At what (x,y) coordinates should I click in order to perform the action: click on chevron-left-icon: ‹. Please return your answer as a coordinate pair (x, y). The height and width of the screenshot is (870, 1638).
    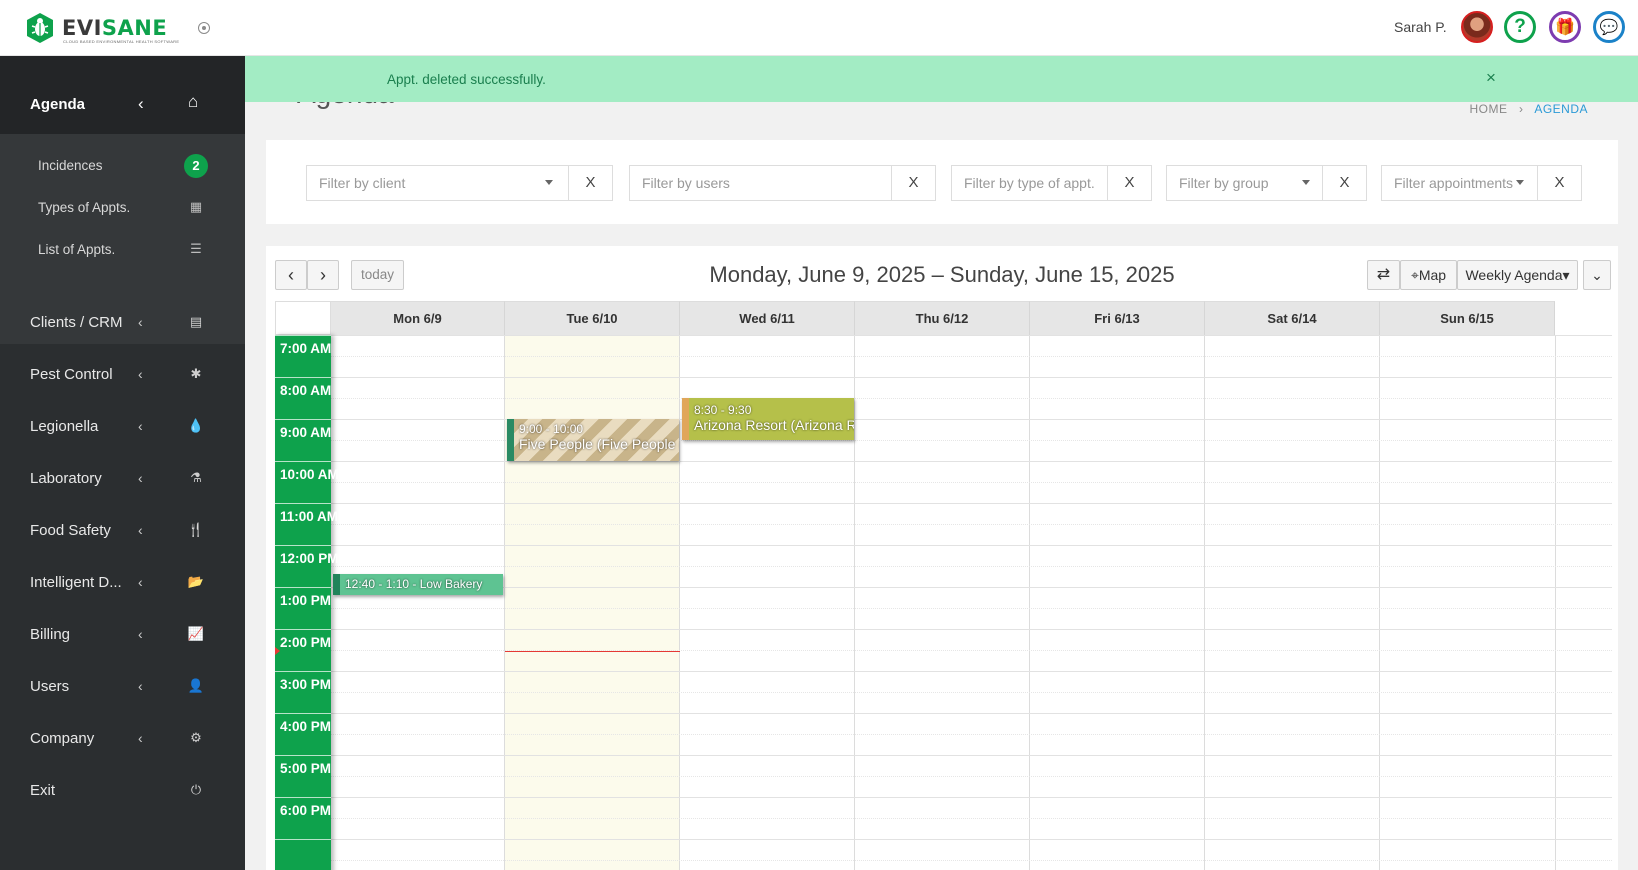
    Looking at the image, I should click on (140, 634).